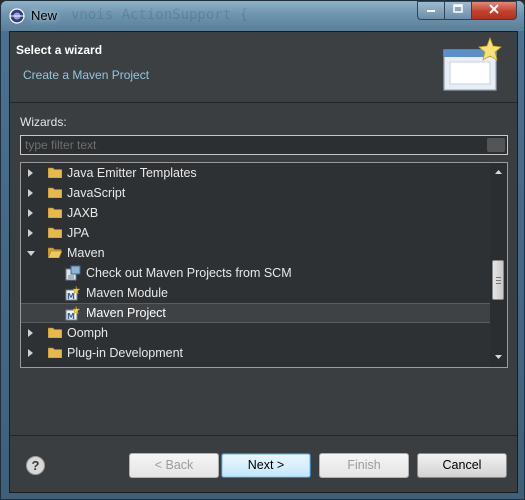 The width and height of the screenshot is (525, 500). What do you see at coordinates (256, 213) in the screenshot?
I see `tree-item-jaxb: JAXB` at bounding box center [256, 213].